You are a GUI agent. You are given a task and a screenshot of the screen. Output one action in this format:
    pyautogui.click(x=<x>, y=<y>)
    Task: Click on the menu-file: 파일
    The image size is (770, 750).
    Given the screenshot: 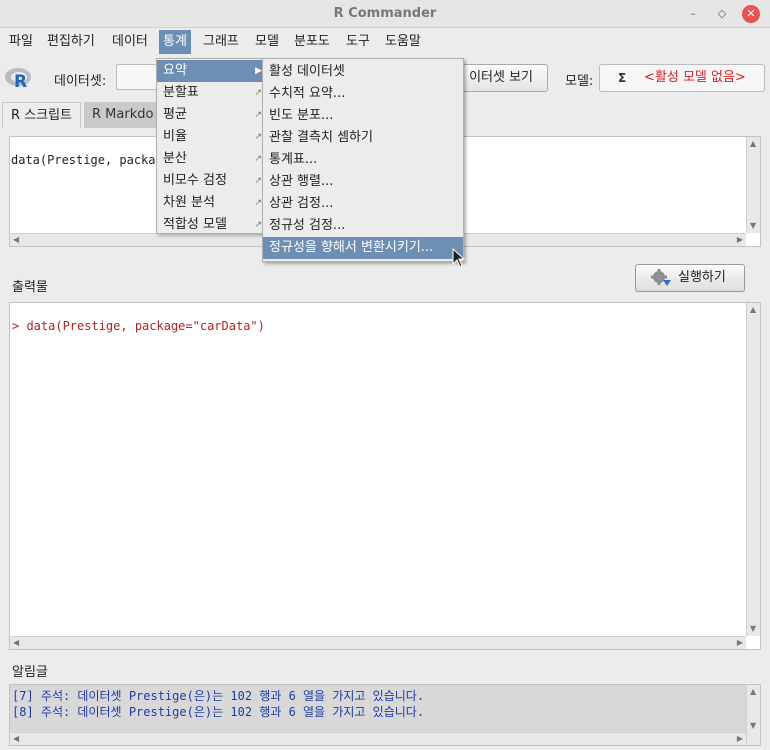 What is the action you would take?
    pyautogui.click(x=21, y=42)
    